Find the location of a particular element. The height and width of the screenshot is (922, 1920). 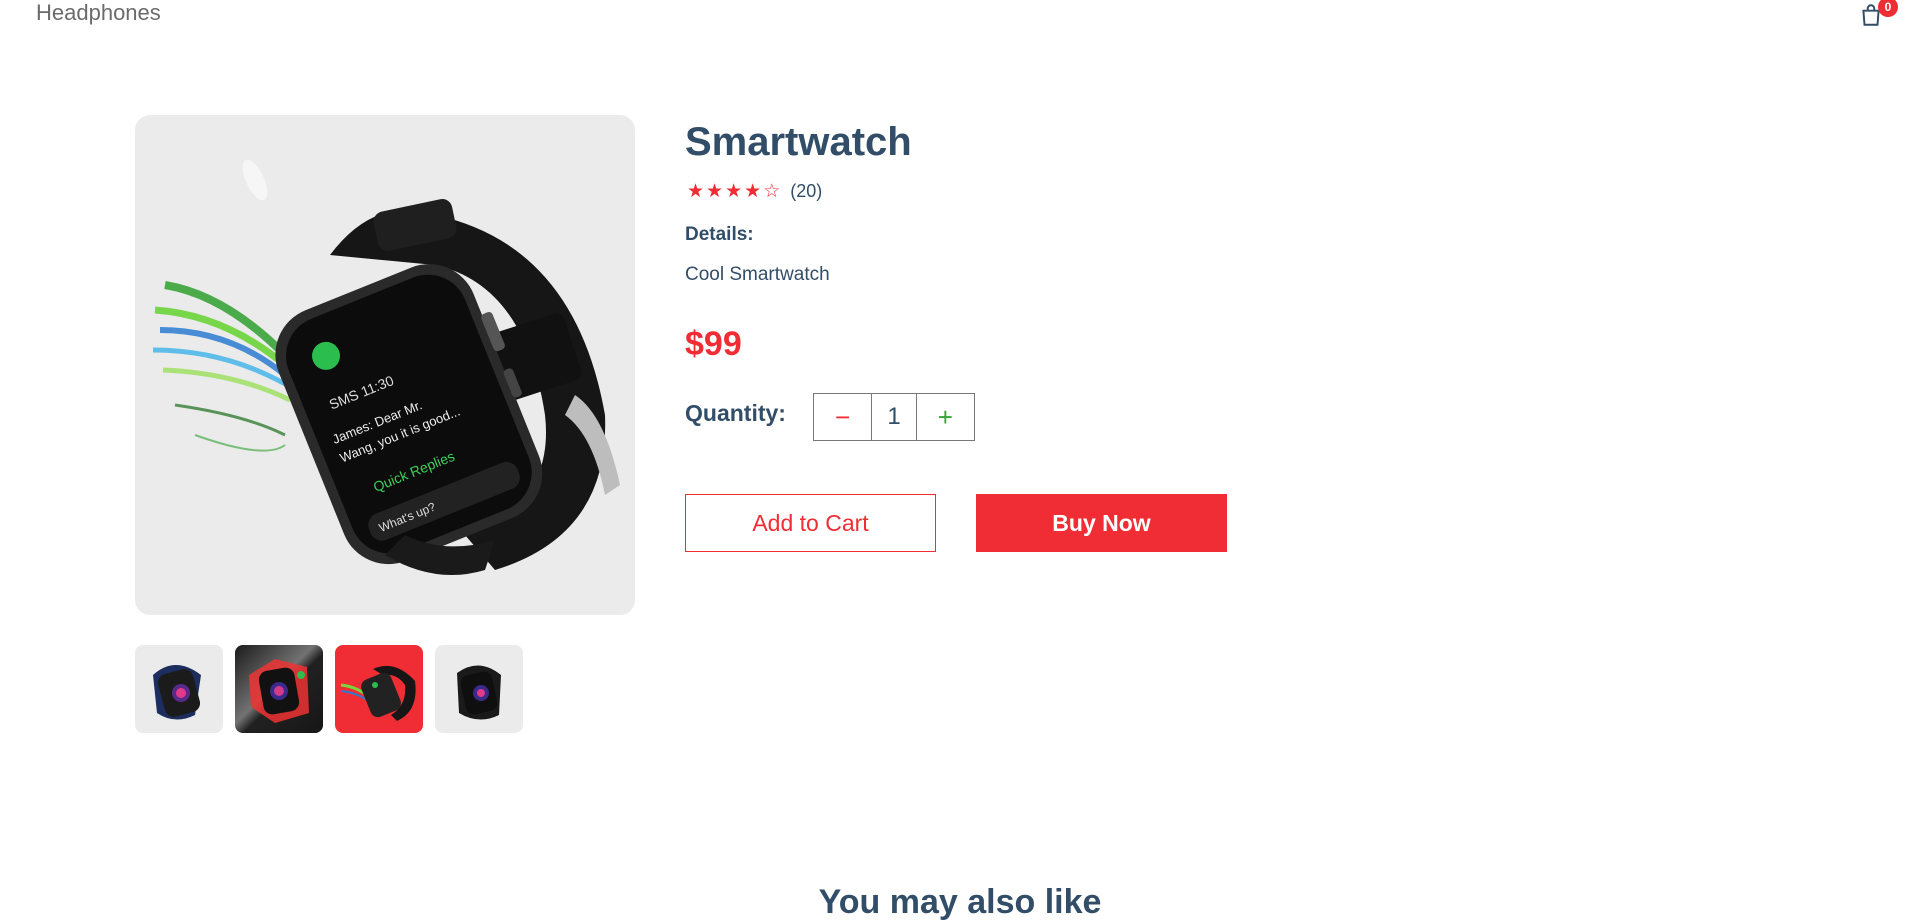

star-icon-outline: ☆ is located at coordinates (772, 191).